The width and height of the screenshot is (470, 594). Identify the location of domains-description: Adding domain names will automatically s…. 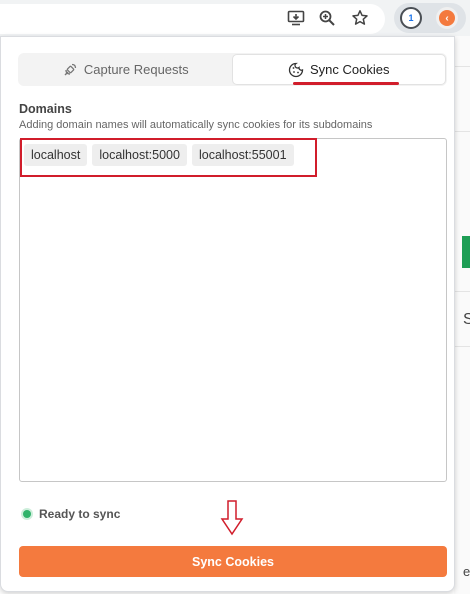
(196, 125).